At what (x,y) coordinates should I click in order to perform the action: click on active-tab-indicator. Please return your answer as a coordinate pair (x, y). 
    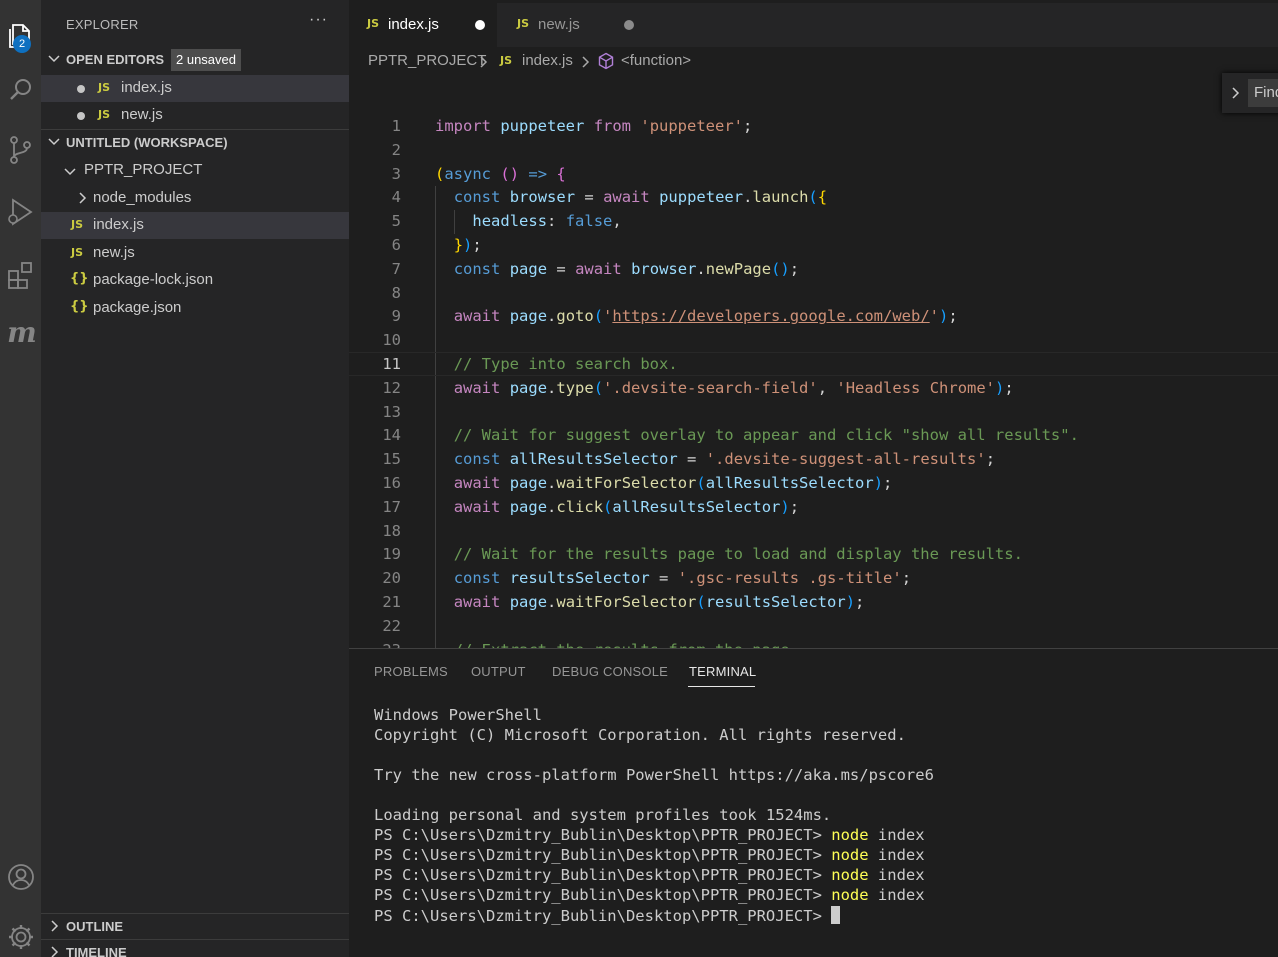
    Looking at the image, I should click on (721, 686).